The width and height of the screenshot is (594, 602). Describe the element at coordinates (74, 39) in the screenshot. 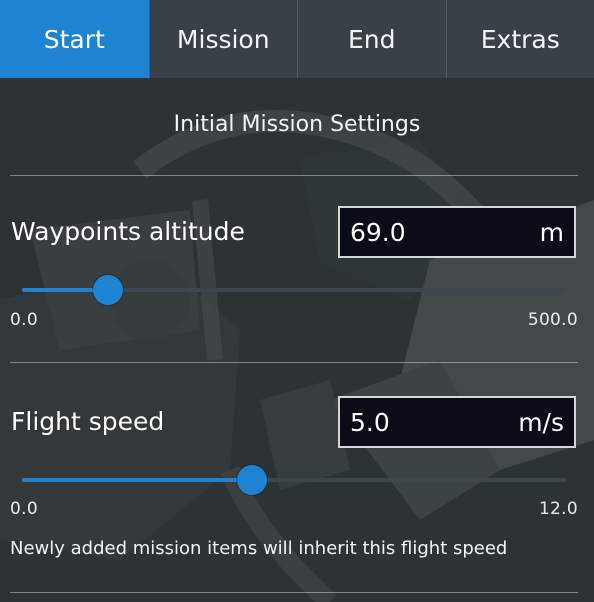

I see `tab-start: Start` at that location.